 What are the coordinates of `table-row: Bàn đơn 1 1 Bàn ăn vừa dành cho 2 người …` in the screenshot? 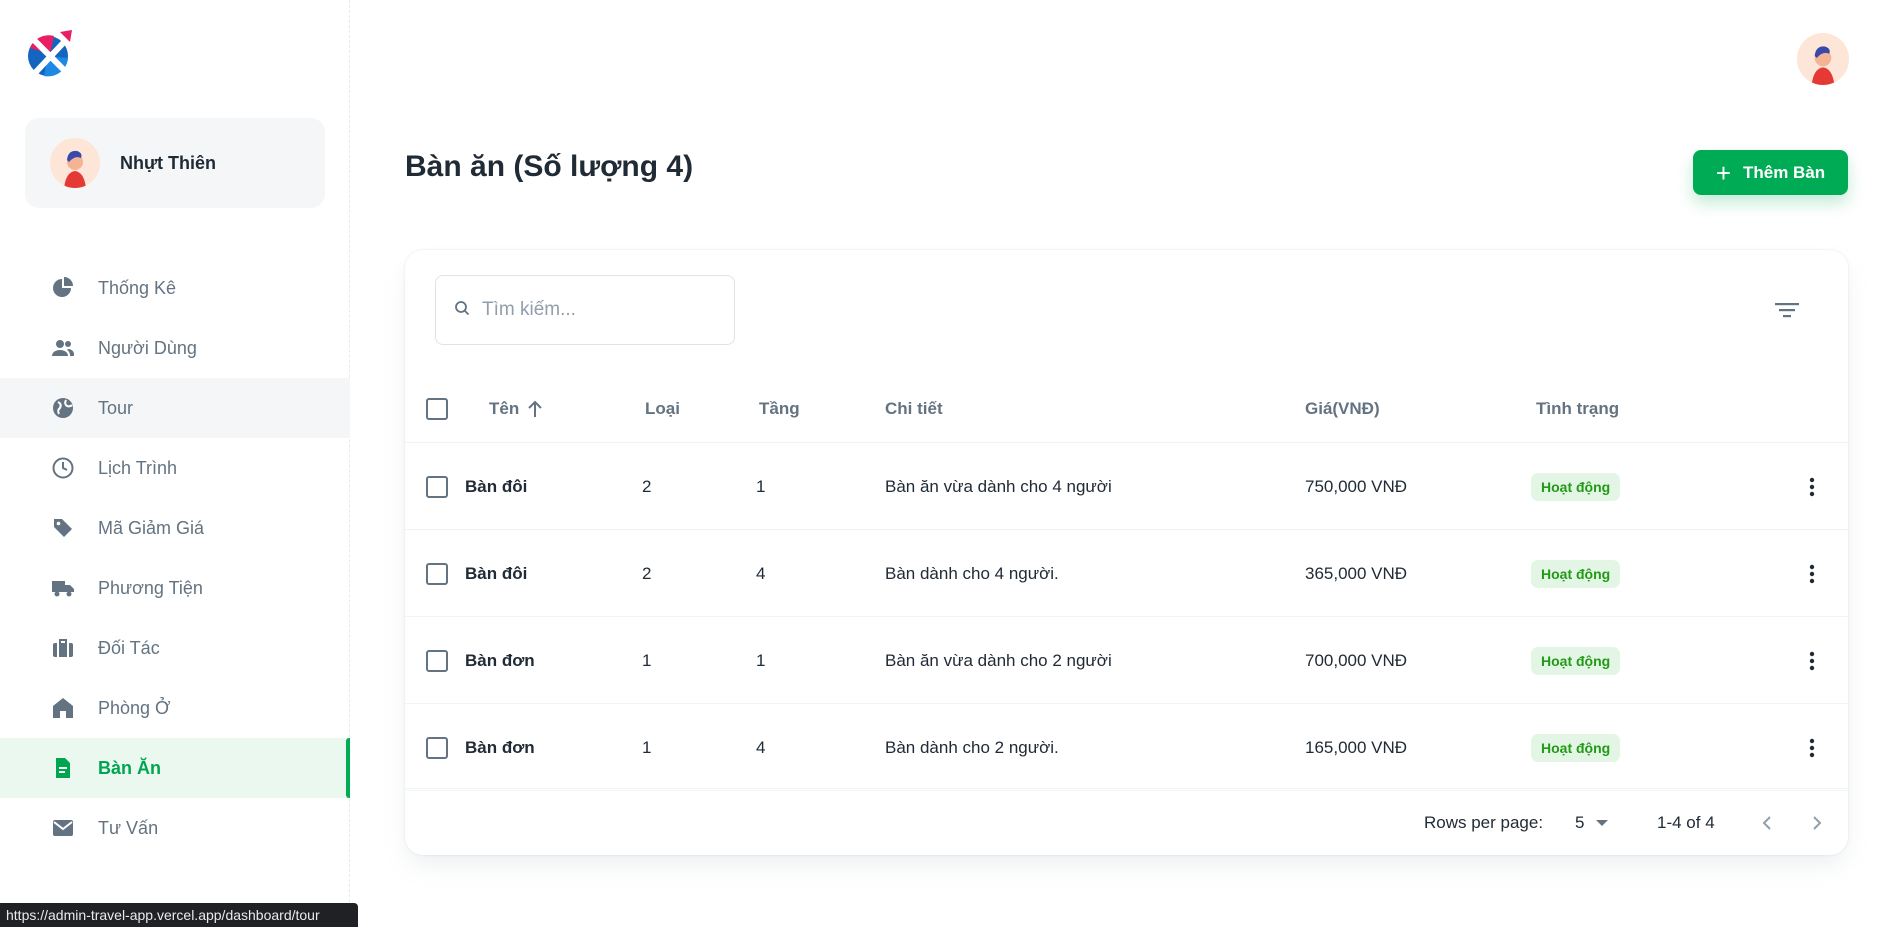 It's located at (1126, 661).